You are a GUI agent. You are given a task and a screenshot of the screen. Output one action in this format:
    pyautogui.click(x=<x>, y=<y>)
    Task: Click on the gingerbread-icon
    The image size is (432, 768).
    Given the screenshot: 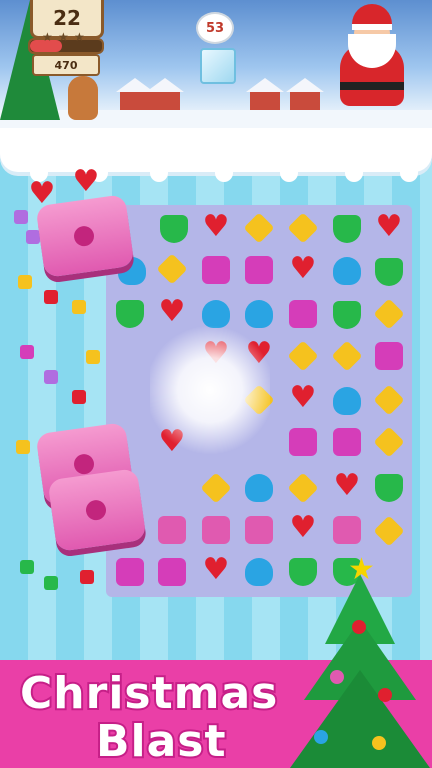 What is the action you would take?
    pyautogui.click(x=83, y=98)
    